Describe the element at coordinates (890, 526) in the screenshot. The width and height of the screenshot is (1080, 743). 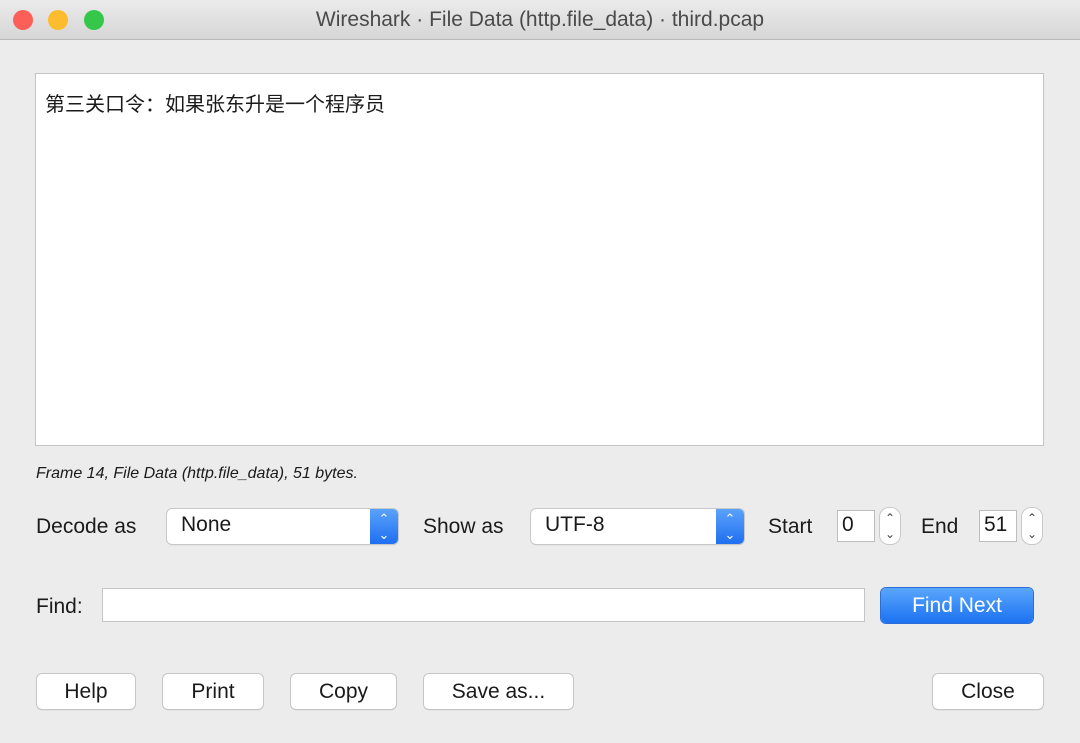
I see `start-stepper: ⌃ ⌄` at that location.